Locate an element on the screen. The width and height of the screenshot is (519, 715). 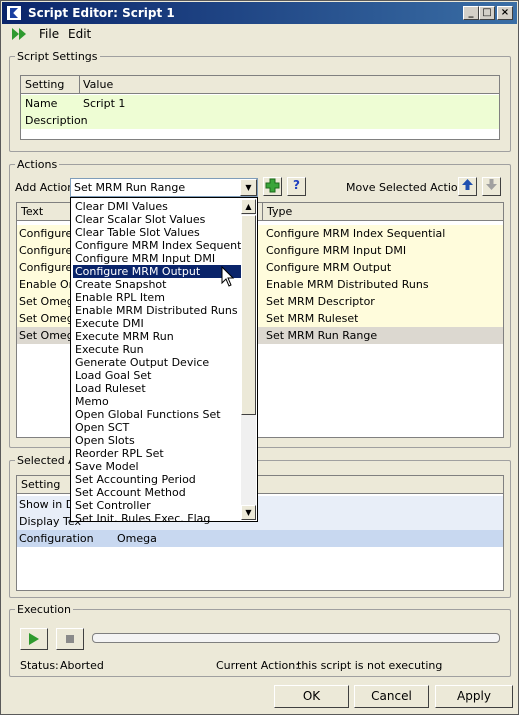
status-value: Aborted is located at coordinates (82, 665).